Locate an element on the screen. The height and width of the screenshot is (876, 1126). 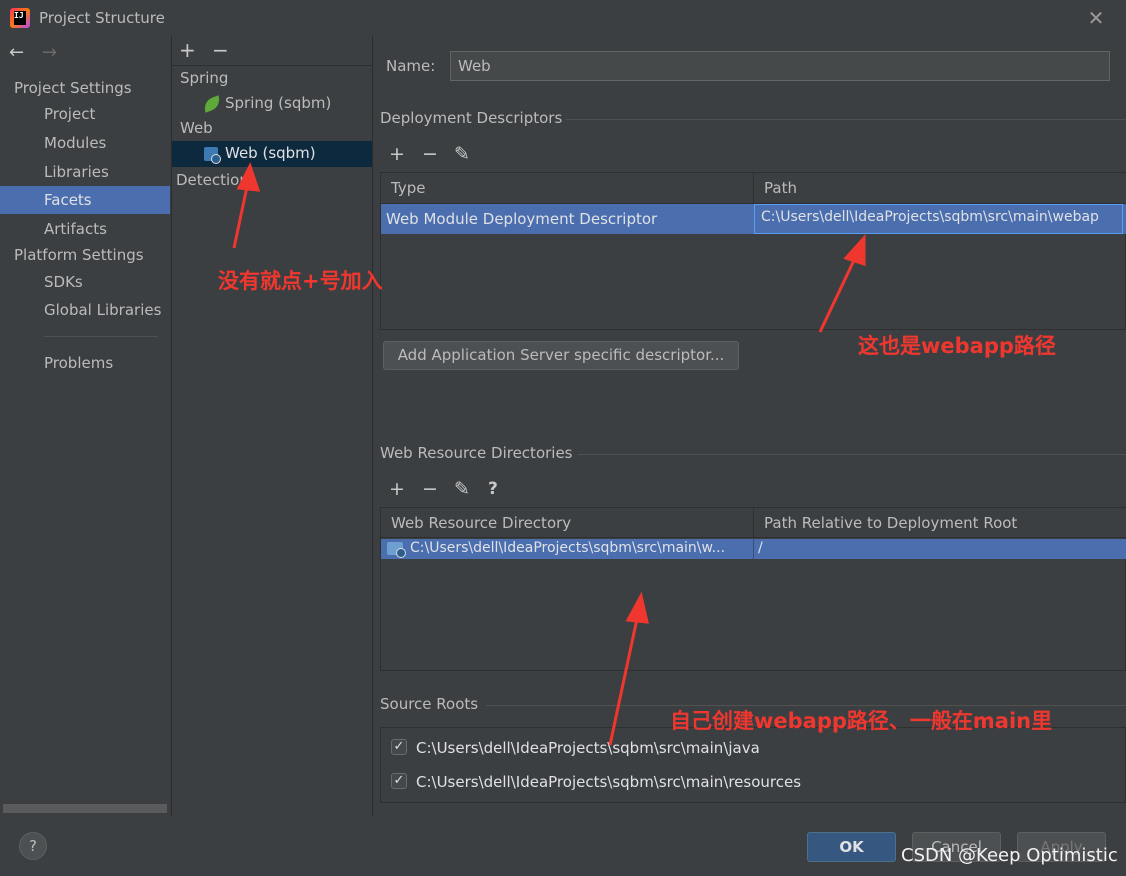
csdn-watermark: CSDN @Keep Optimistic is located at coordinates (1009, 855).